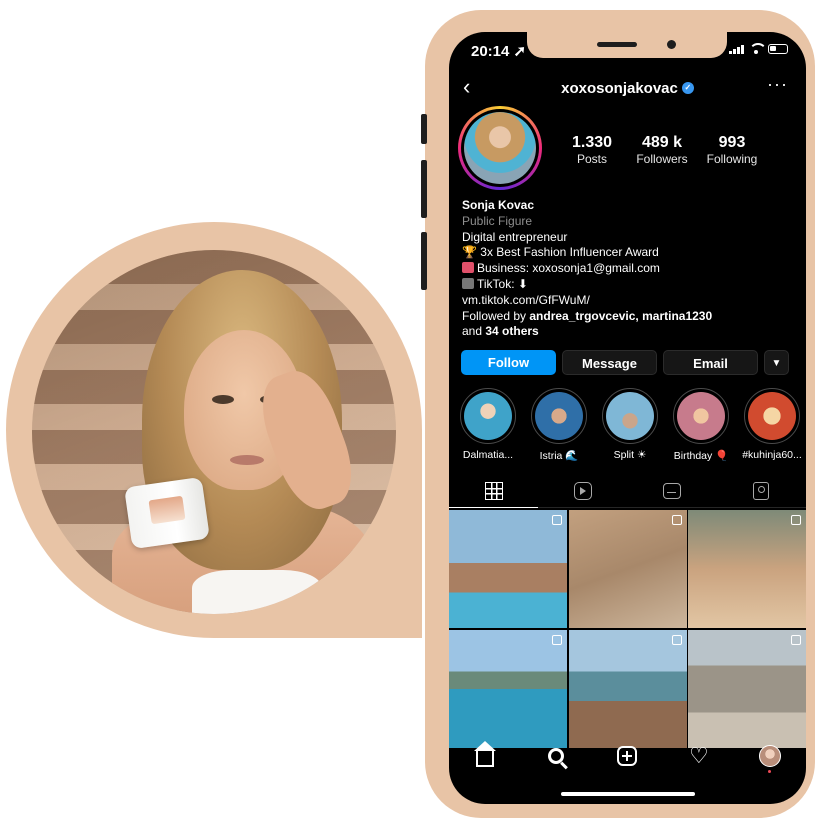 The width and height of the screenshot is (817, 823). Describe the element at coordinates (630, 455) in the screenshot. I see `highlight-label: Split ☀` at that location.